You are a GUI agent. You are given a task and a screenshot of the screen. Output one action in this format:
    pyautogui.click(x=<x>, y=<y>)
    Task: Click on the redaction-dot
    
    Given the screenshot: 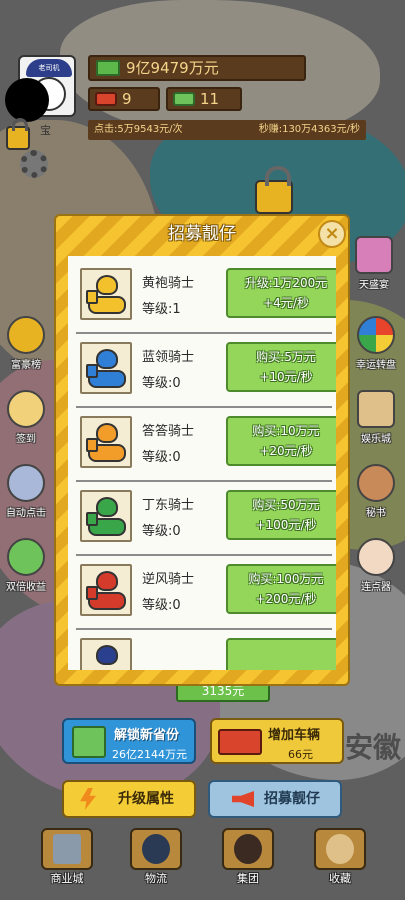 What is the action you would take?
    pyautogui.click(x=27, y=100)
    